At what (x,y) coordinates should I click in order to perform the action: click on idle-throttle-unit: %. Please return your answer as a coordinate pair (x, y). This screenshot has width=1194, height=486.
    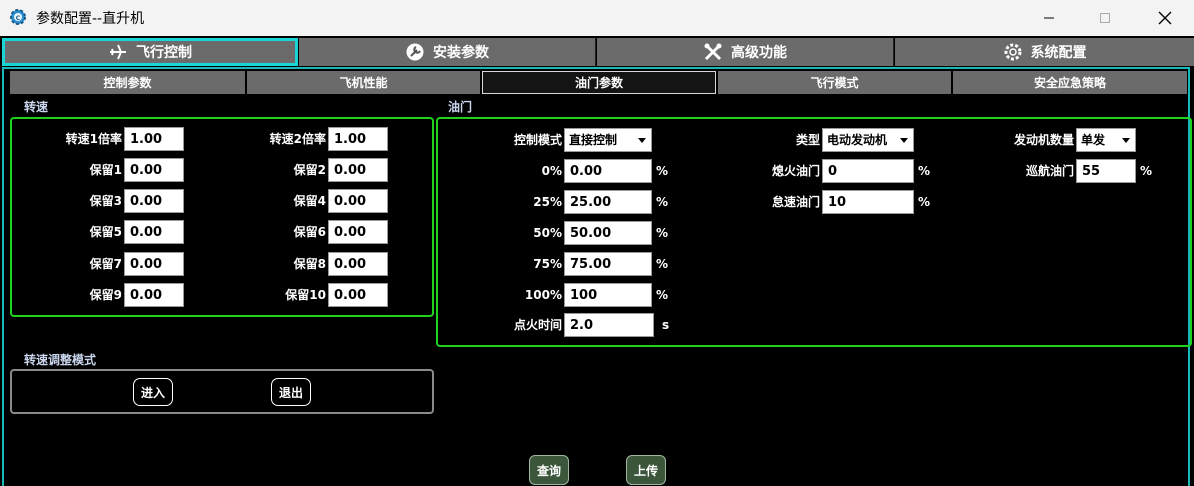
    Looking at the image, I should click on (924, 202).